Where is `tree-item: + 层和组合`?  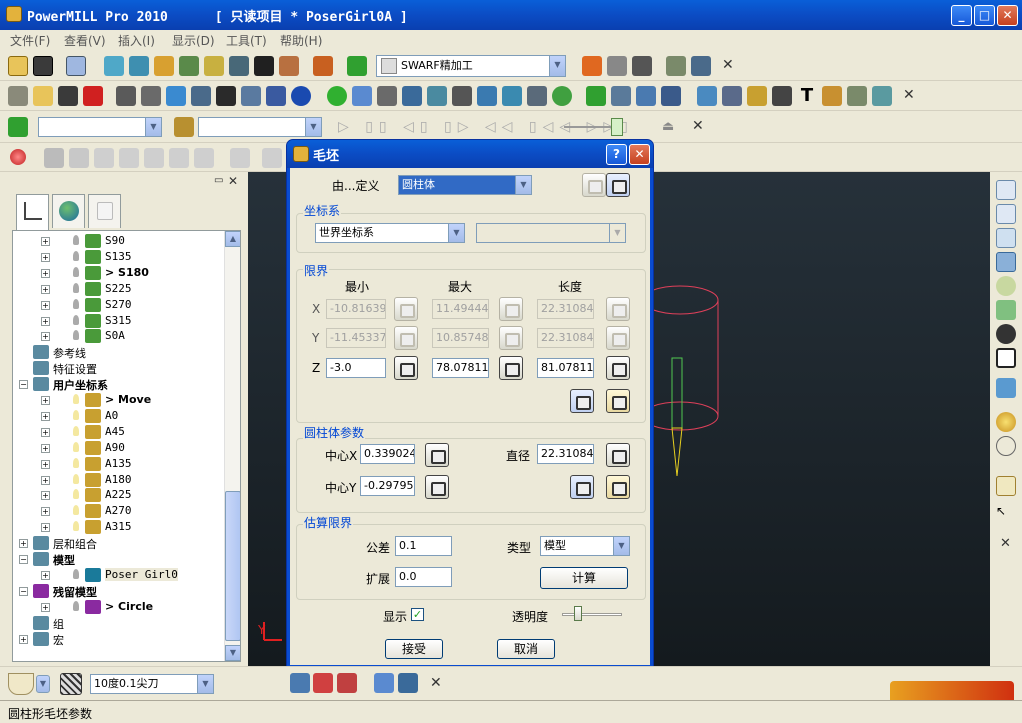 tree-item: + 层和组合 is located at coordinates (119, 543).